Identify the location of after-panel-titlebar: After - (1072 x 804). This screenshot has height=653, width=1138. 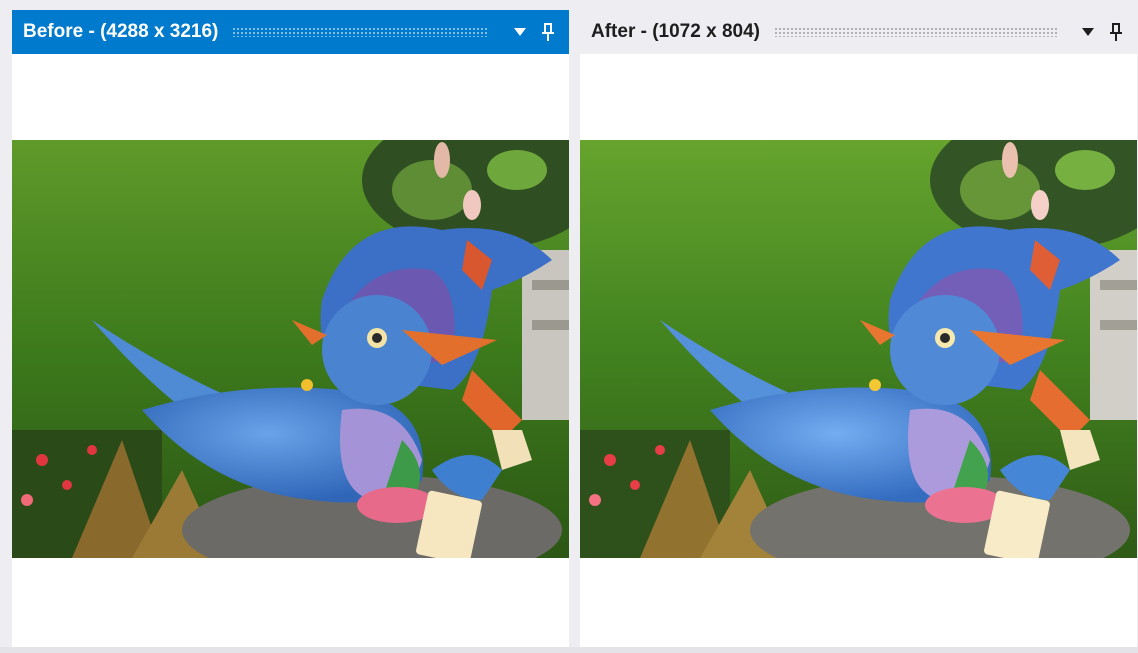
(858, 32).